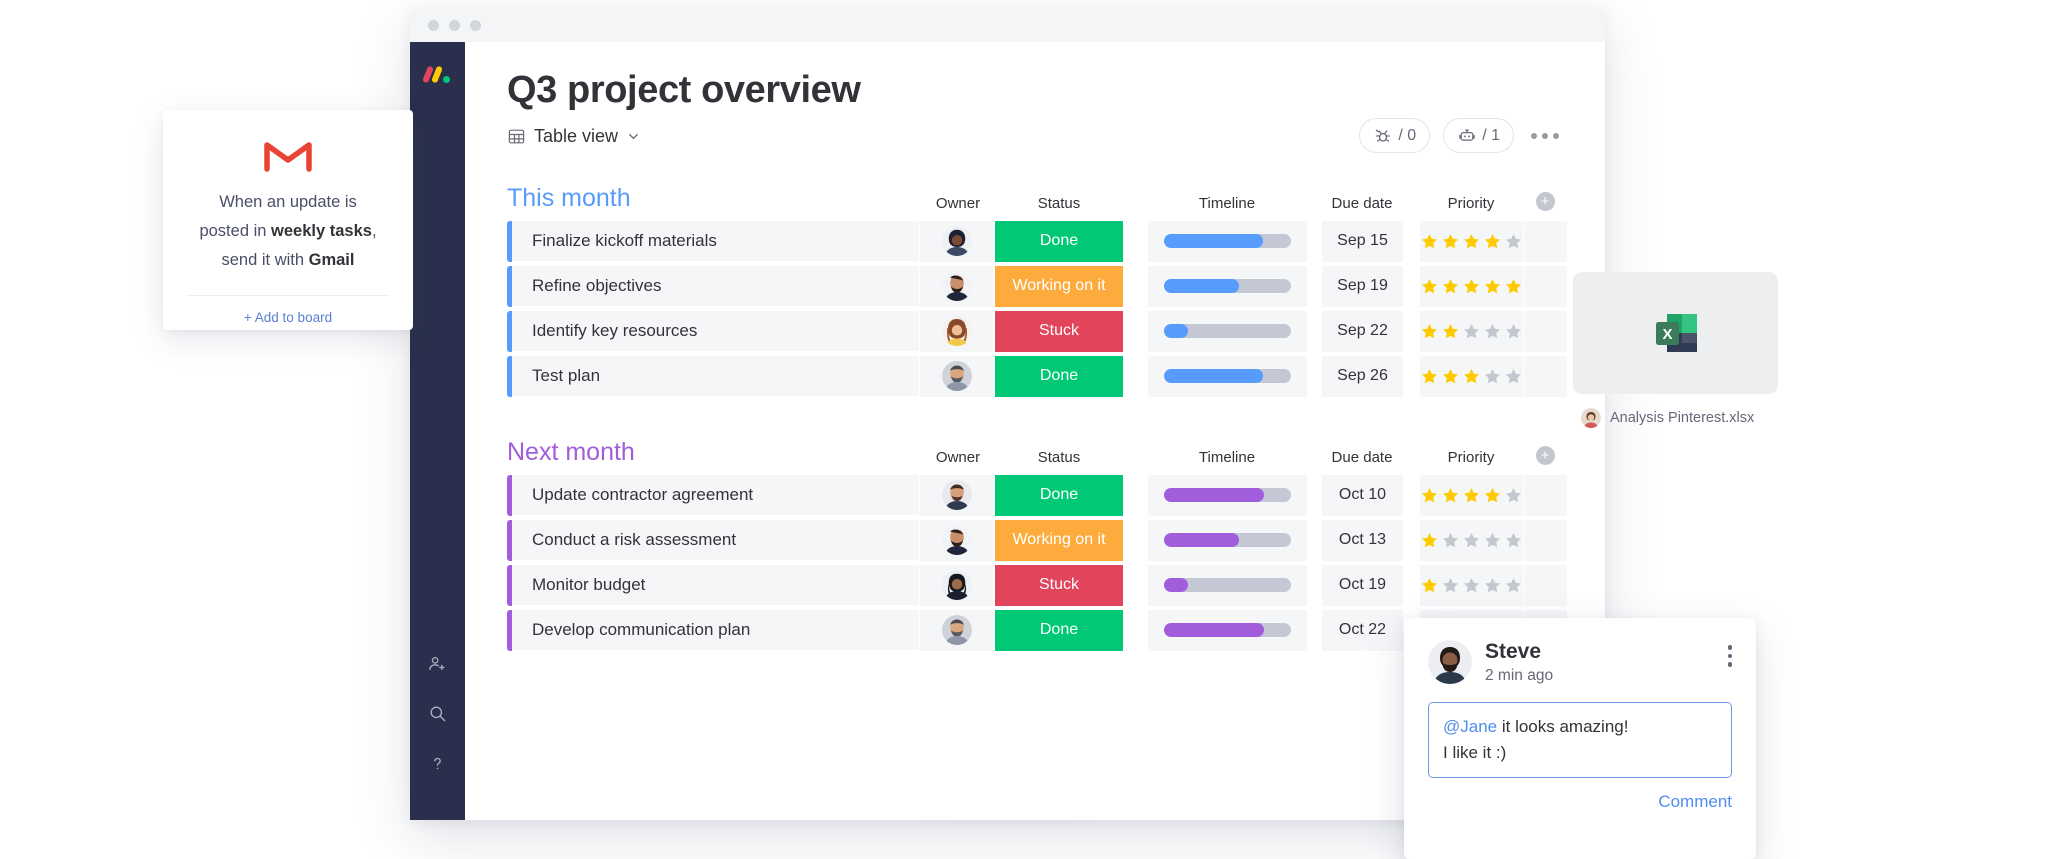  I want to click on question-mark-icon, so click(438, 763).